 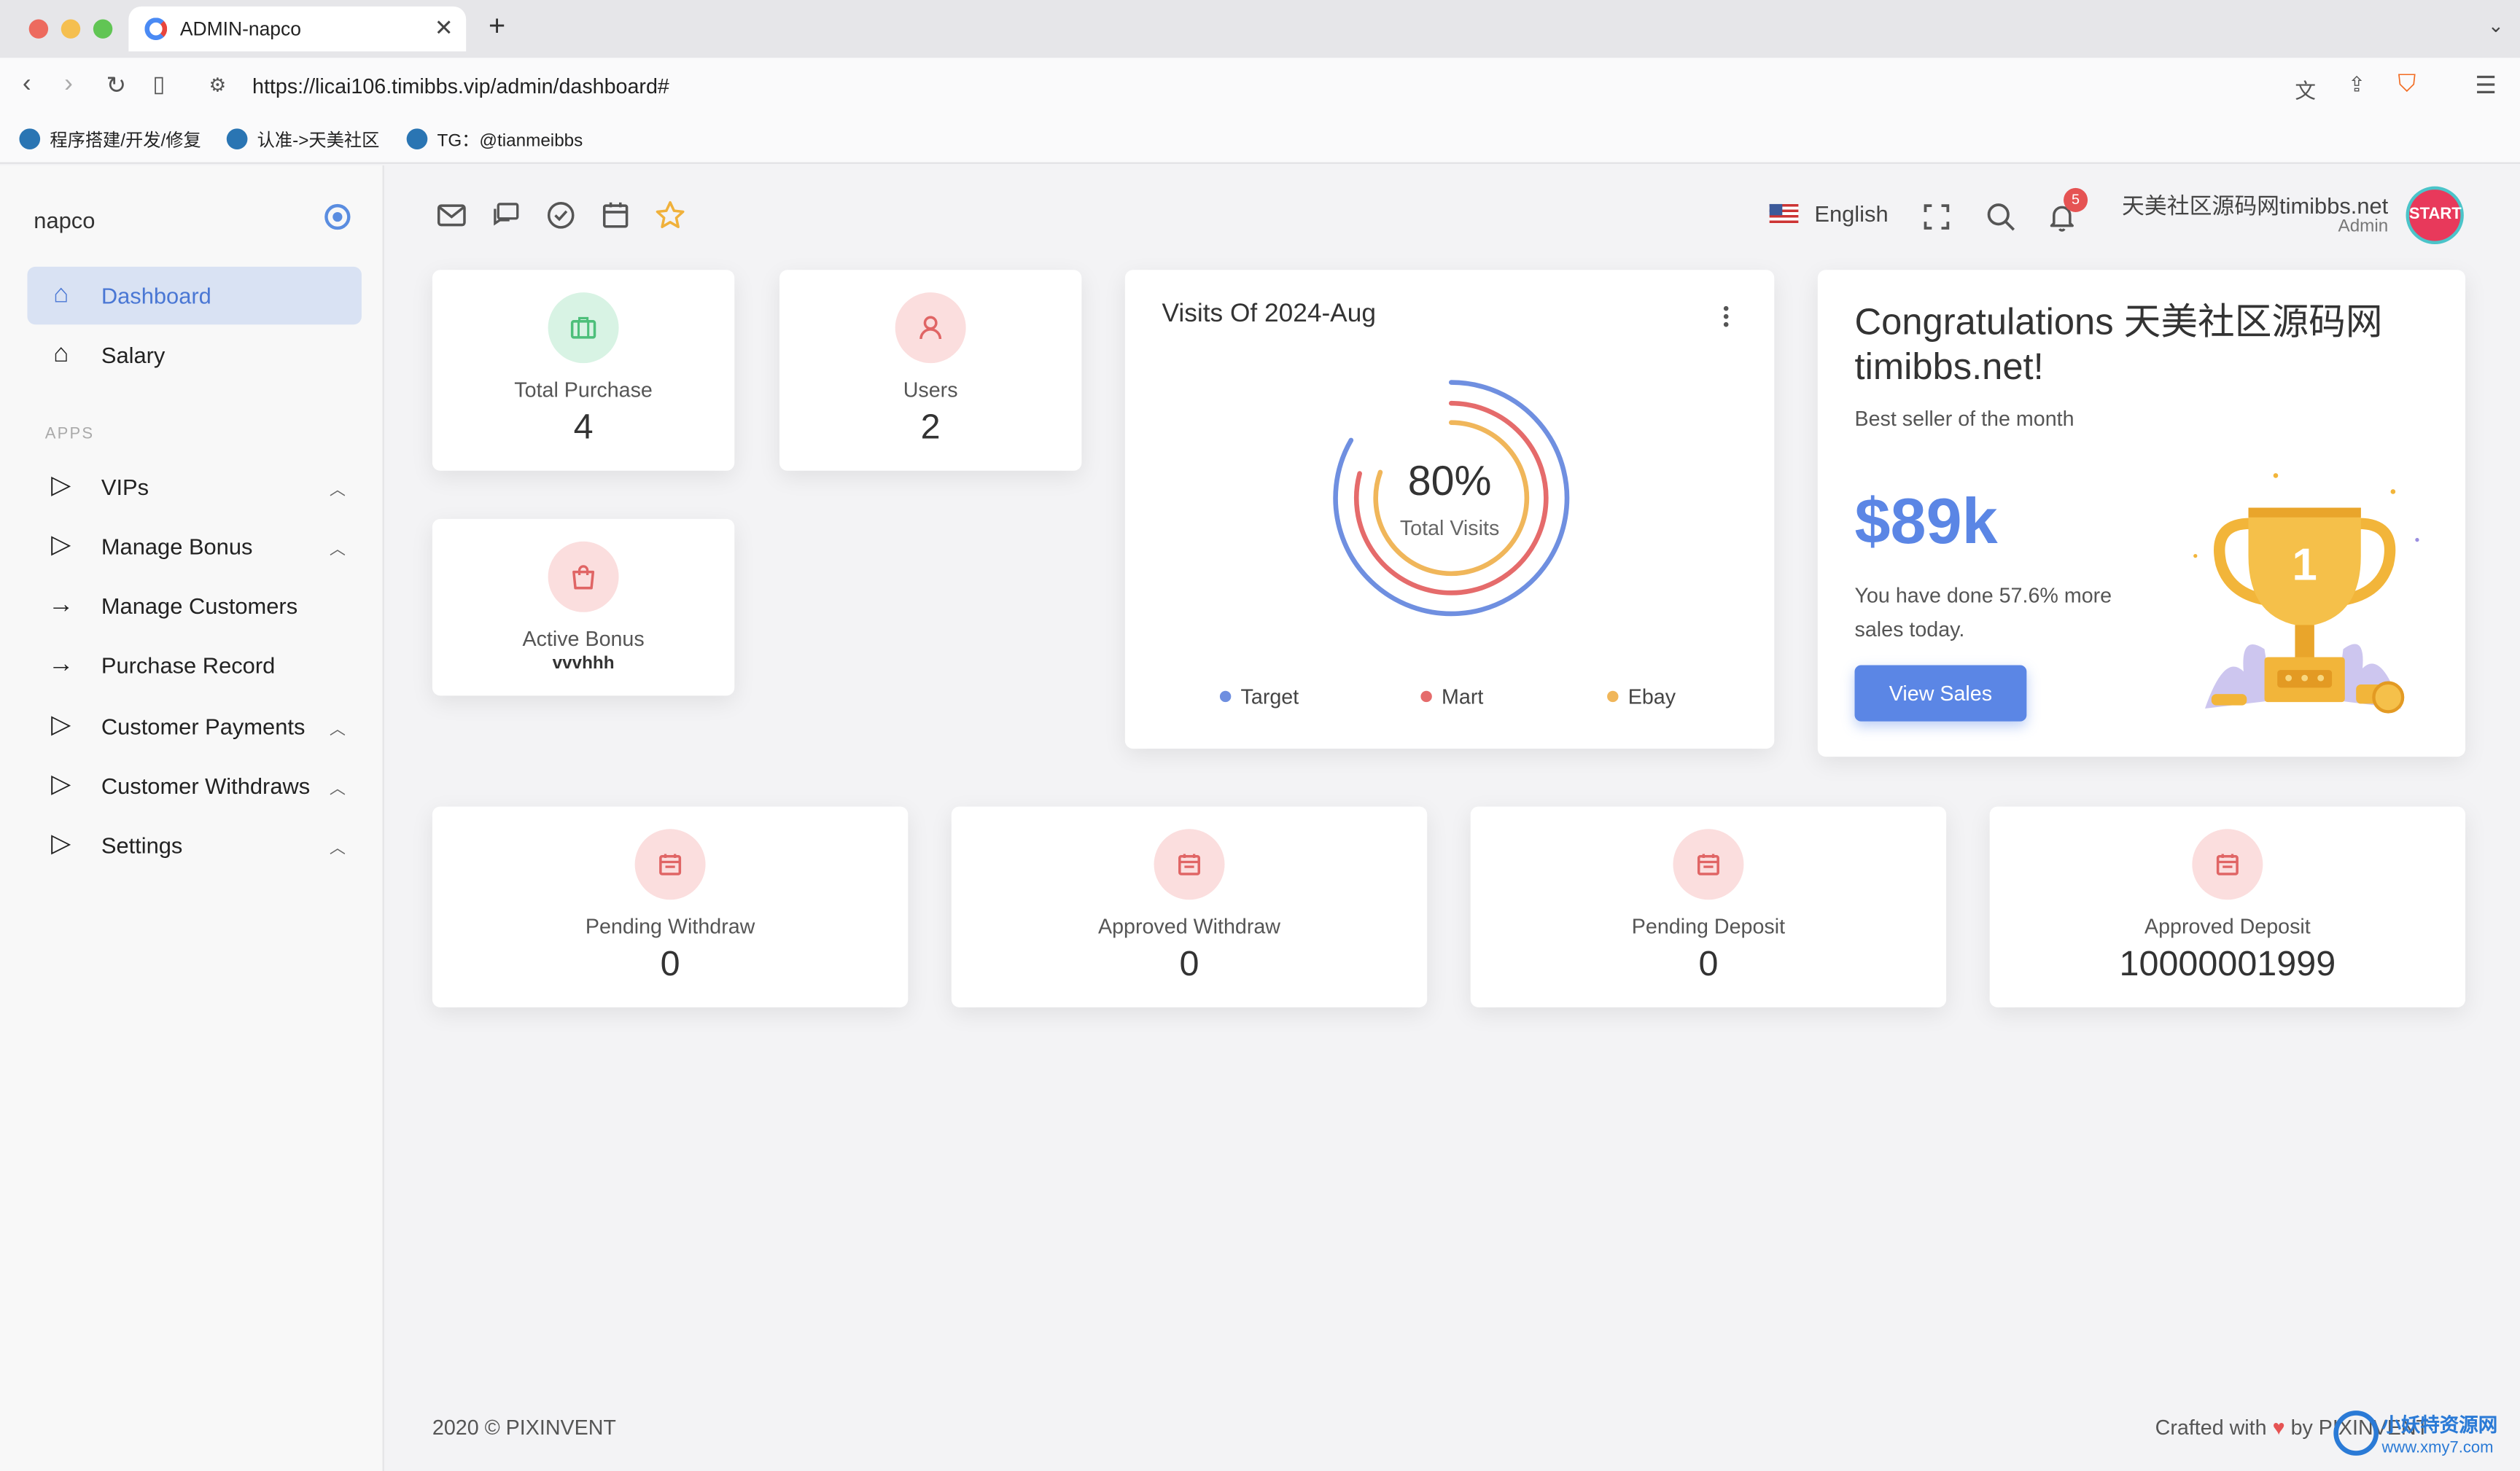 I want to click on legend-label: Ebay, so click(x=1652, y=696).